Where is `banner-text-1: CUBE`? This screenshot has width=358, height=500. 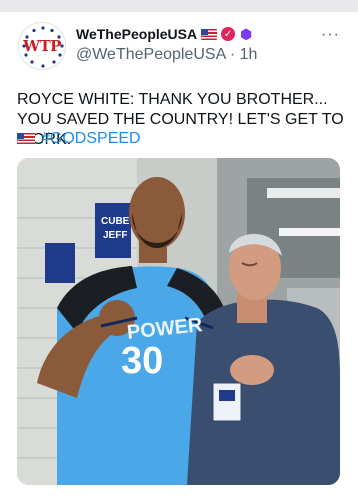
banner-text-1: CUBE is located at coordinates (115, 221).